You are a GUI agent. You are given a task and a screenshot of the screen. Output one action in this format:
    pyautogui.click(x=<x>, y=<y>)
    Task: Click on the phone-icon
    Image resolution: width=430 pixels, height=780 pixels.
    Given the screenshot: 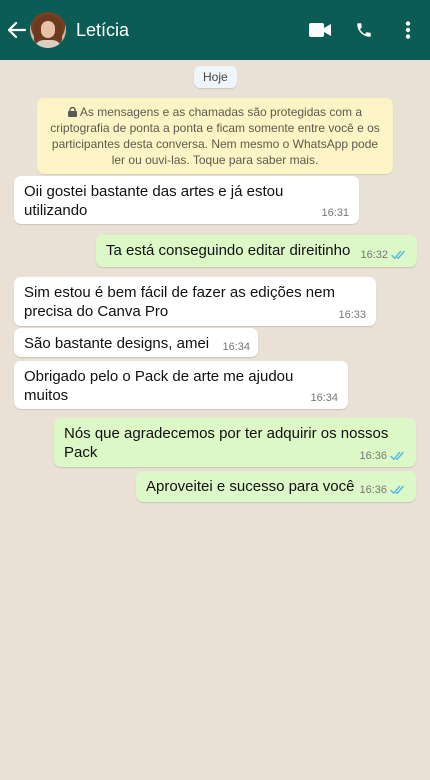 What is the action you would take?
    pyautogui.click(x=364, y=30)
    